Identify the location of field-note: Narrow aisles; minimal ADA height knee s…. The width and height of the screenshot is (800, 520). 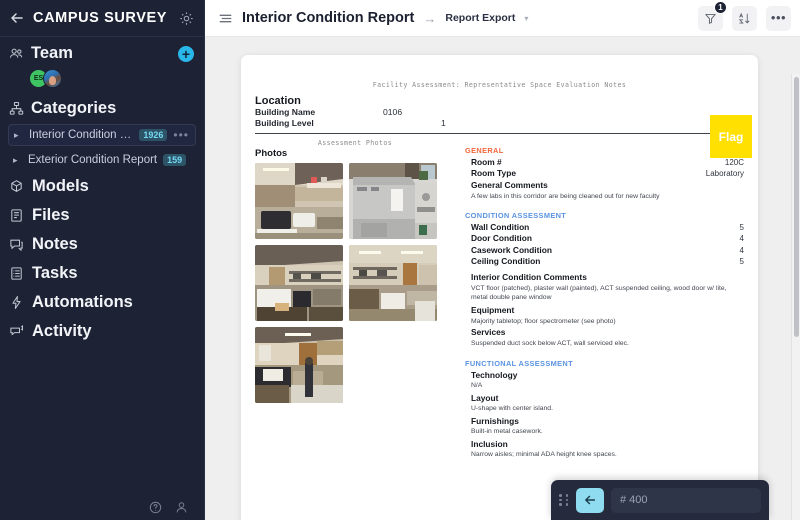
(544, 455).